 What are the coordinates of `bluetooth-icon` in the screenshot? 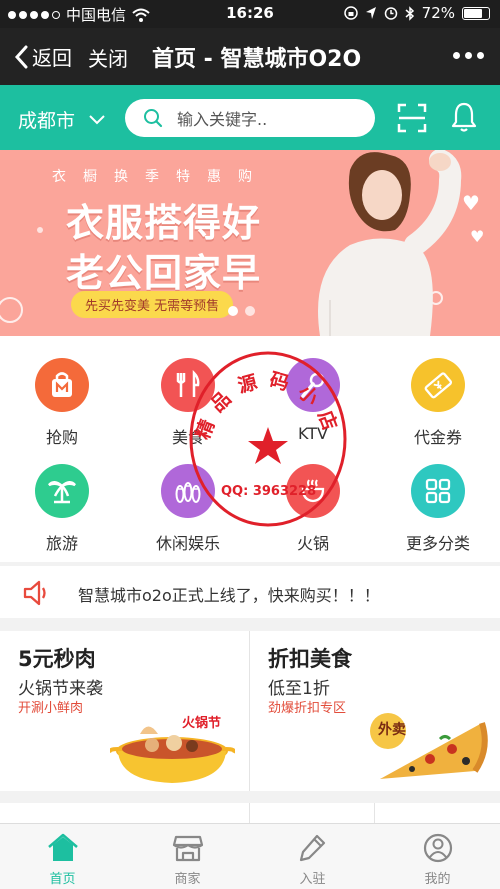 It's located at (409, 13).